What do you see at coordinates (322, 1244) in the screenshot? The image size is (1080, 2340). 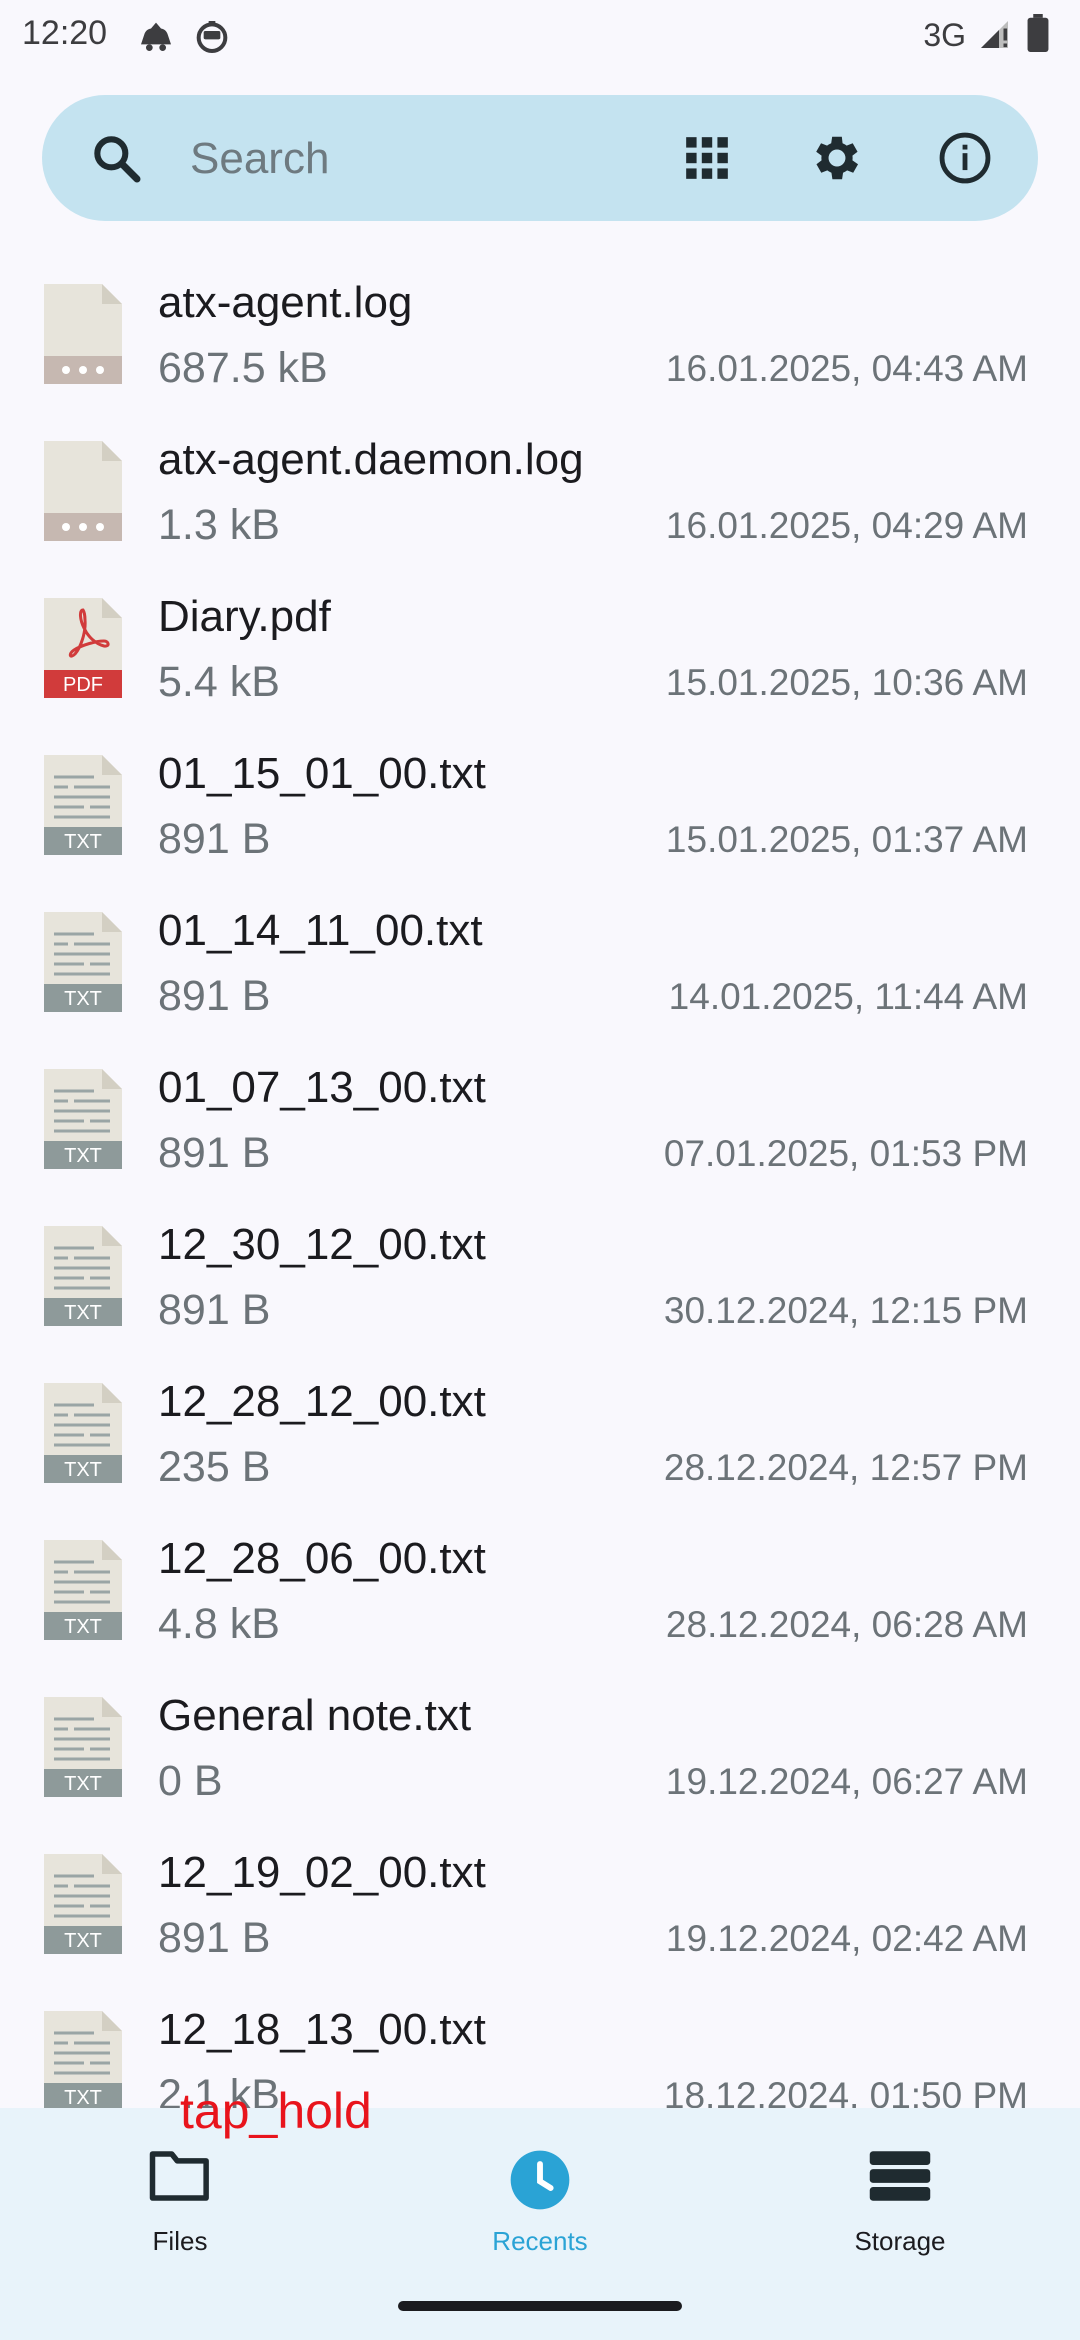 I see `file-name: 12_30_12_00.txt` at bounding box center [322, 1244].